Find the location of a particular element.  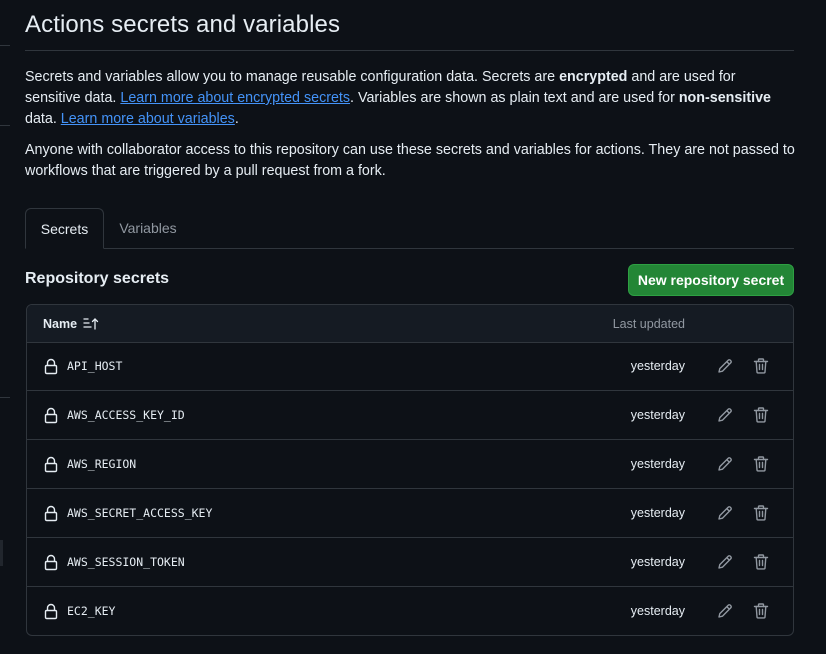

learn-more-variables-link: Learn more about variables is located at coordinates (148, 119).